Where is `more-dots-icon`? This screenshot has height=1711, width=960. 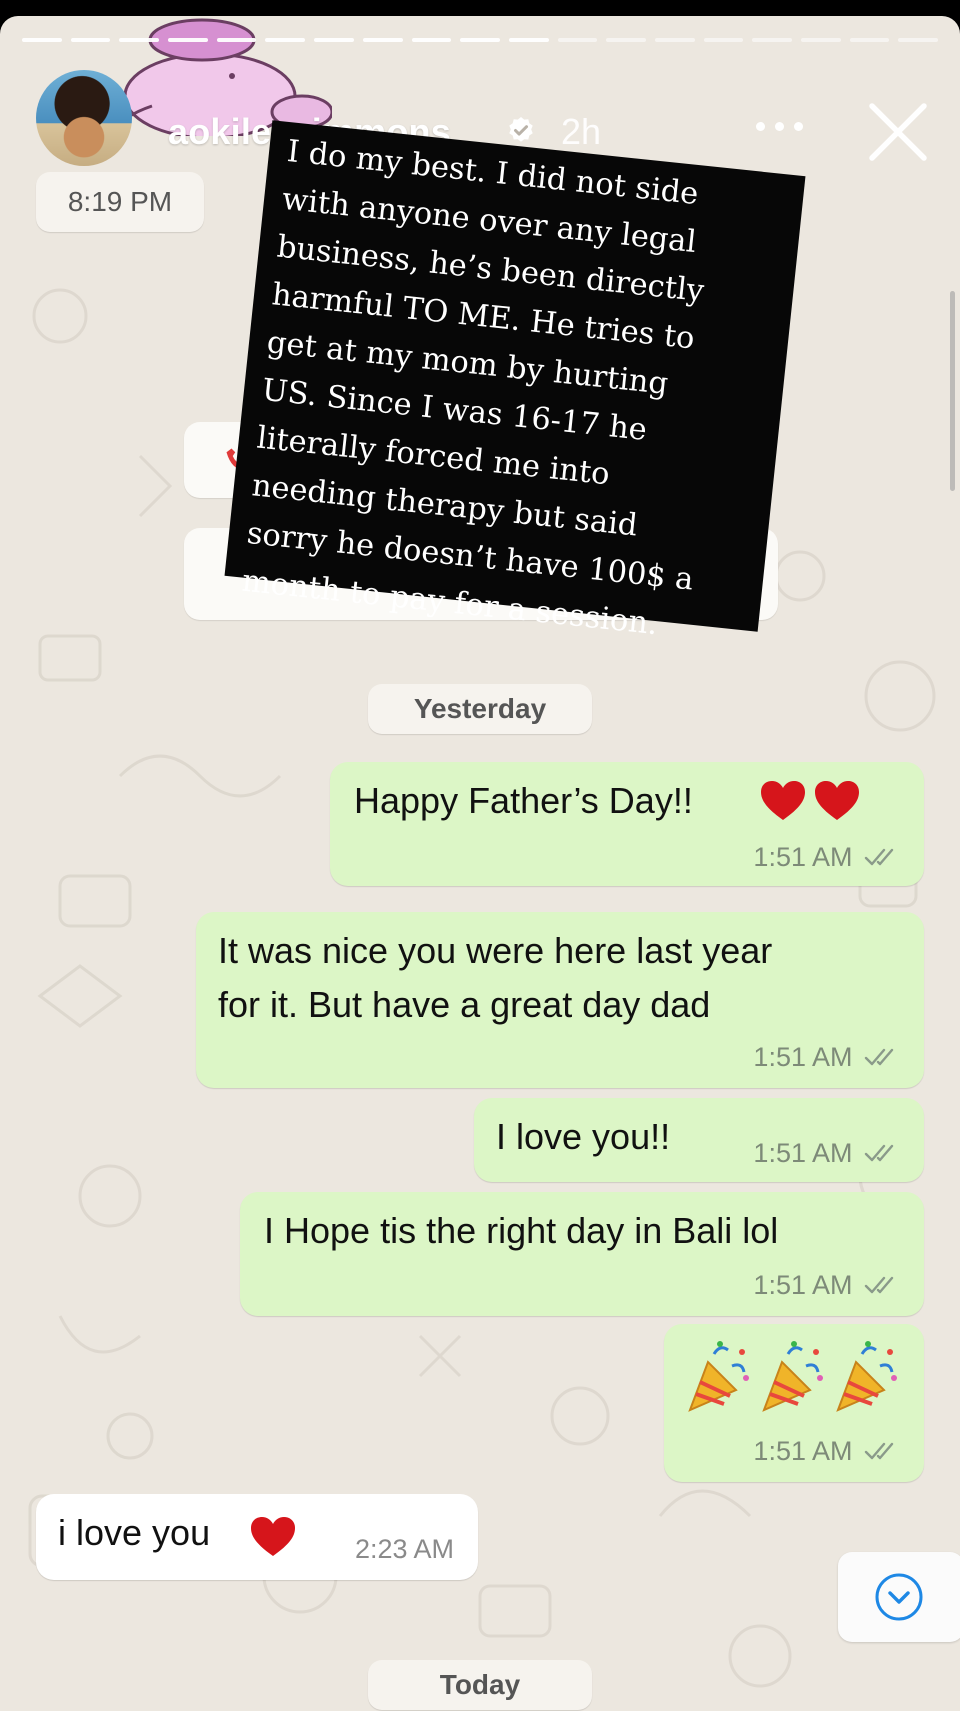 more-dots-icon is located at coordinates (760, 126).